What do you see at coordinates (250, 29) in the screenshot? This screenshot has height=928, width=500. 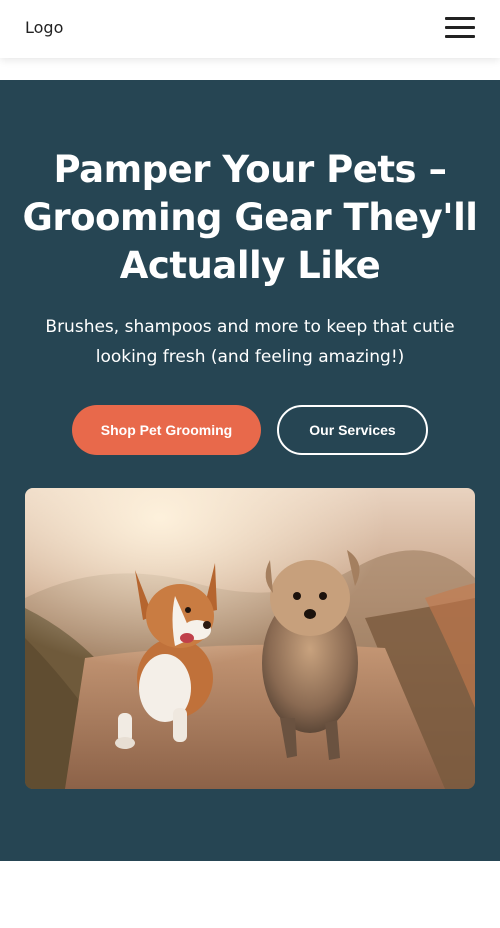 I see `site-header: Logo` at bounding box center [250, 29].